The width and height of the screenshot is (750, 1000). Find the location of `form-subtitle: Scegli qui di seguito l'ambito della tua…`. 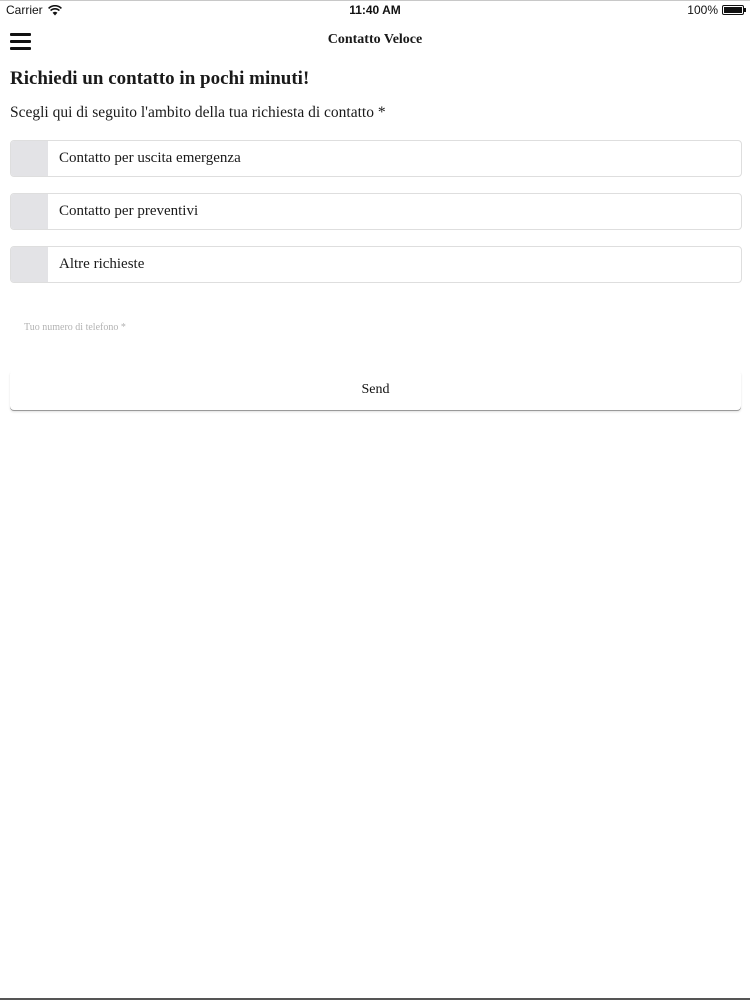

form-subtitle: Scegli qui di seguito l'ambito della tua… is located at coordinates (198, 112).